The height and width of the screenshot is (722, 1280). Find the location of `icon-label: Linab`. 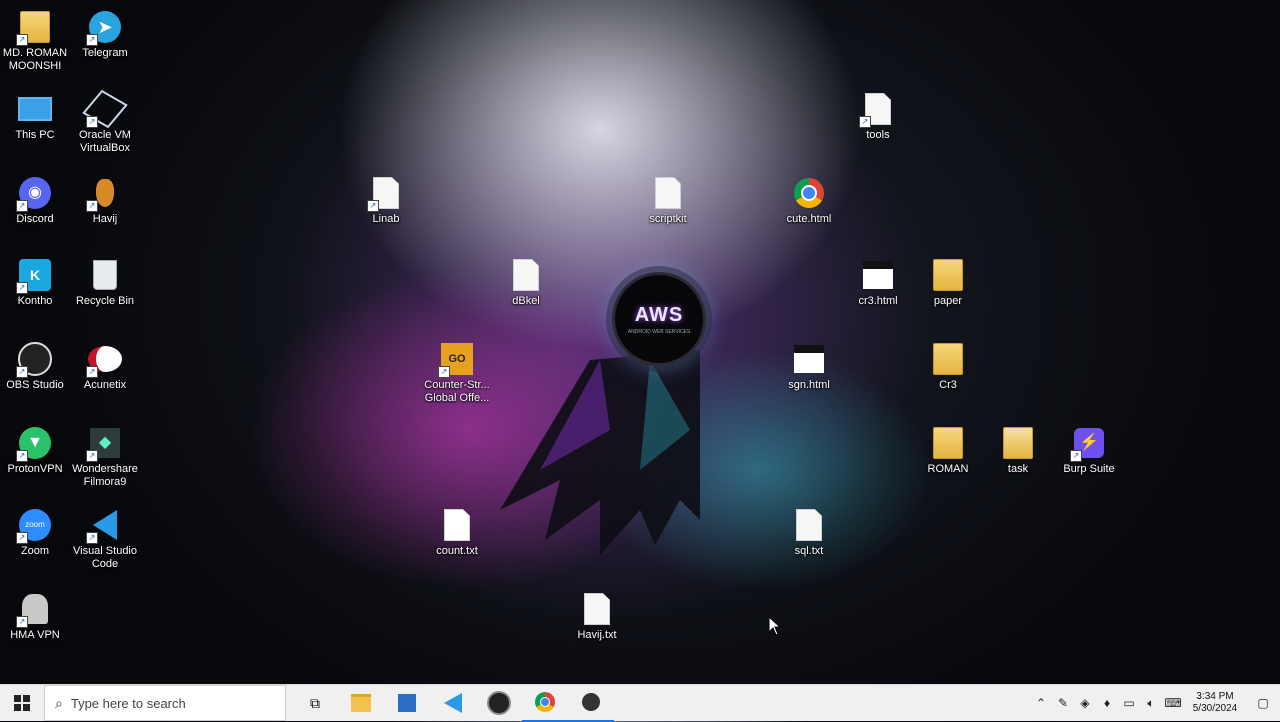

icon-label: Linab is located at coordinates (386, 219).